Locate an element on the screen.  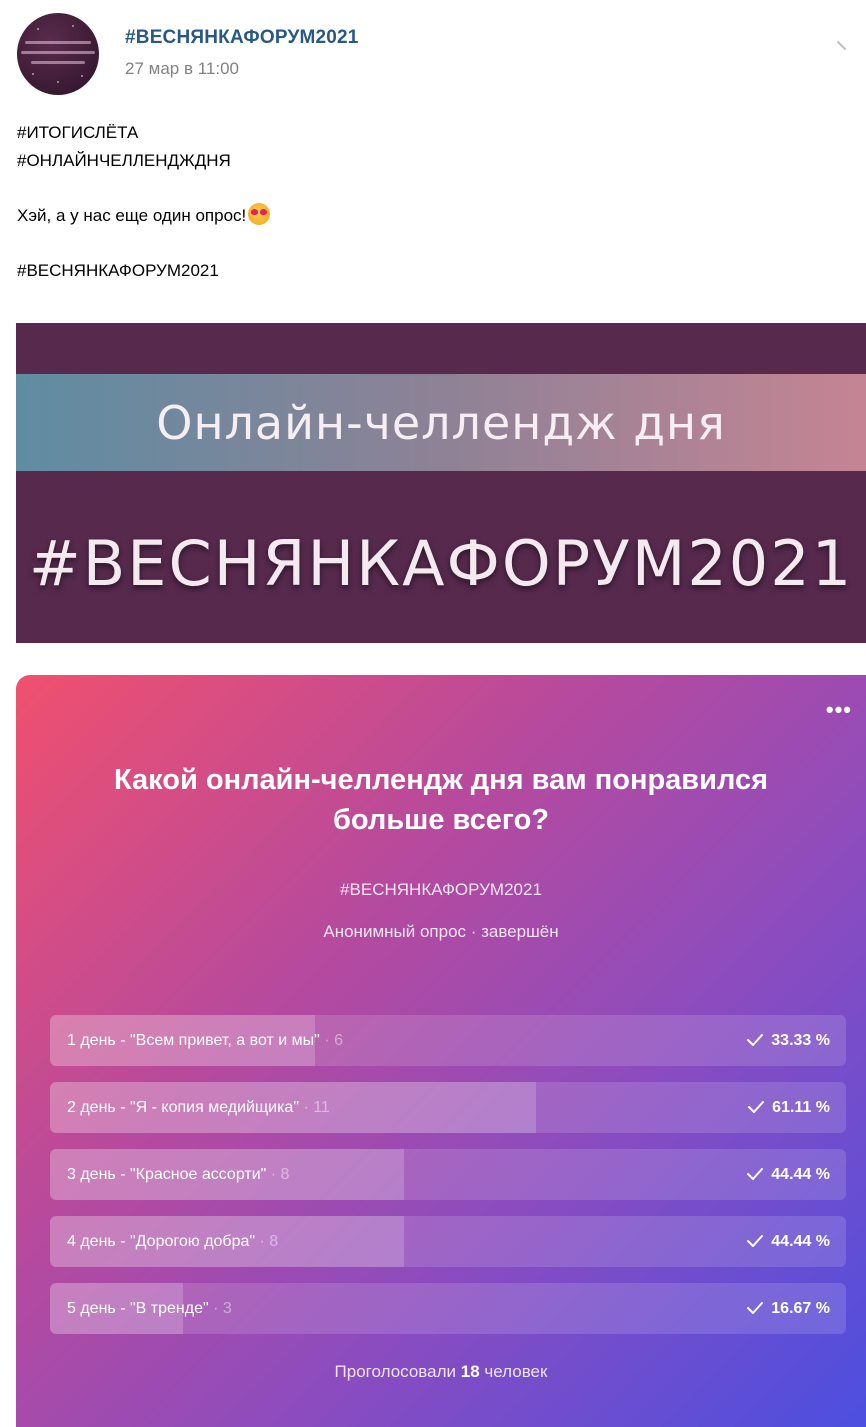
avatar is located at coordinates (58, 54).